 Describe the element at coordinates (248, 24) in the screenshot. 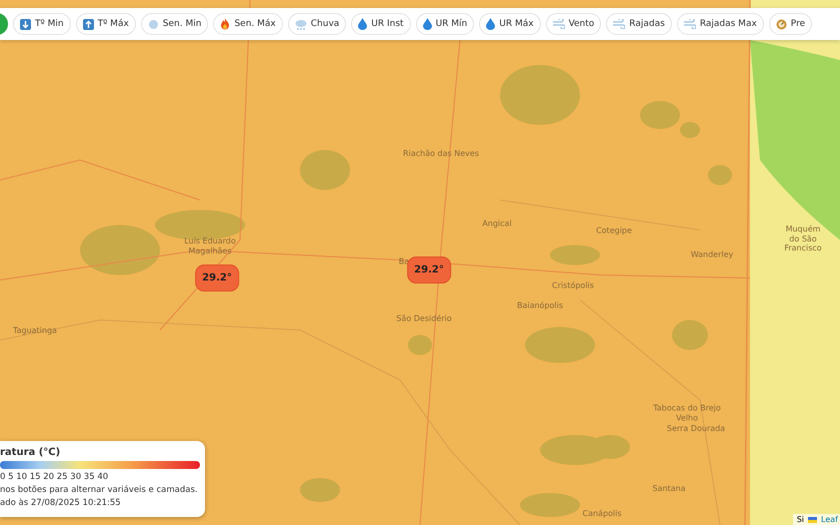

I see `variable-button: Sen. Máx` at that location.